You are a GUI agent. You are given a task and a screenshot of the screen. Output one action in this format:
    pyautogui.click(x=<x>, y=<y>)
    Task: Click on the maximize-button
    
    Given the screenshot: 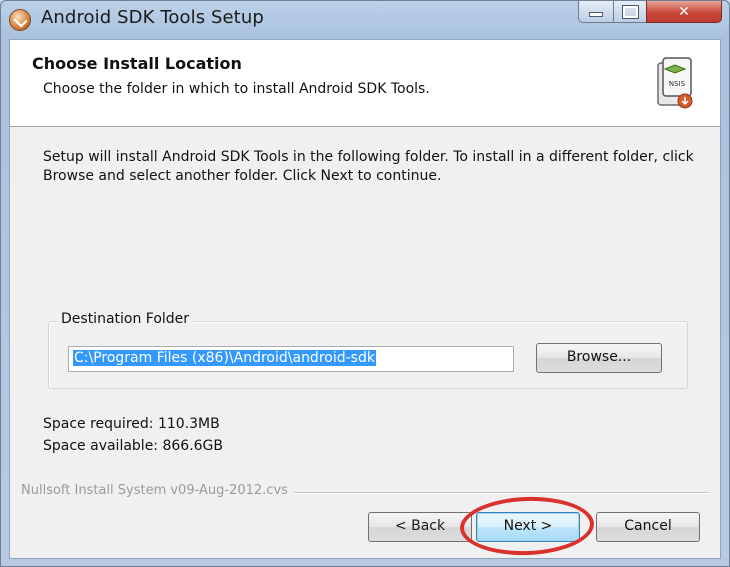 What is the action you would take?
    pyautogui.click(x=630, y=12)
    